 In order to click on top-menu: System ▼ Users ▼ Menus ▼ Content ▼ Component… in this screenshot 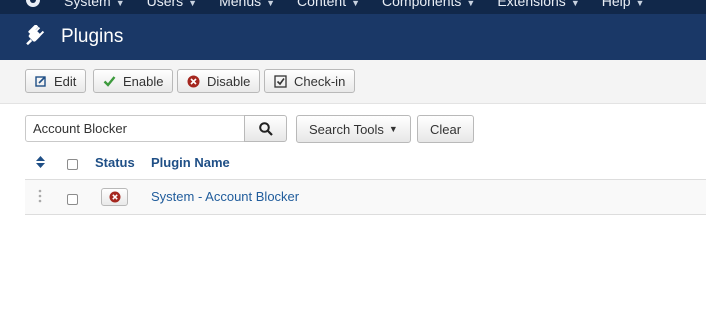, I will do `click(365, 4)`.